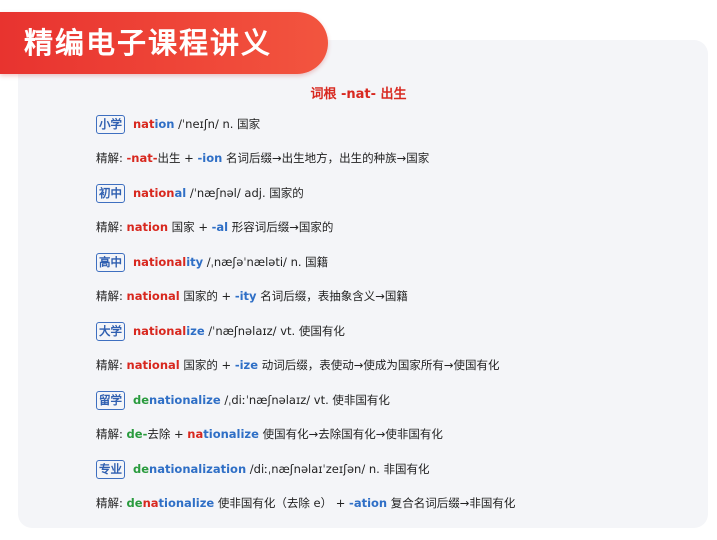  I want to click on pronunciation-meaning: /diːˌnæʃnəlaɪˈzeɪʃən/ n. 非国有化, so click(338, 469).